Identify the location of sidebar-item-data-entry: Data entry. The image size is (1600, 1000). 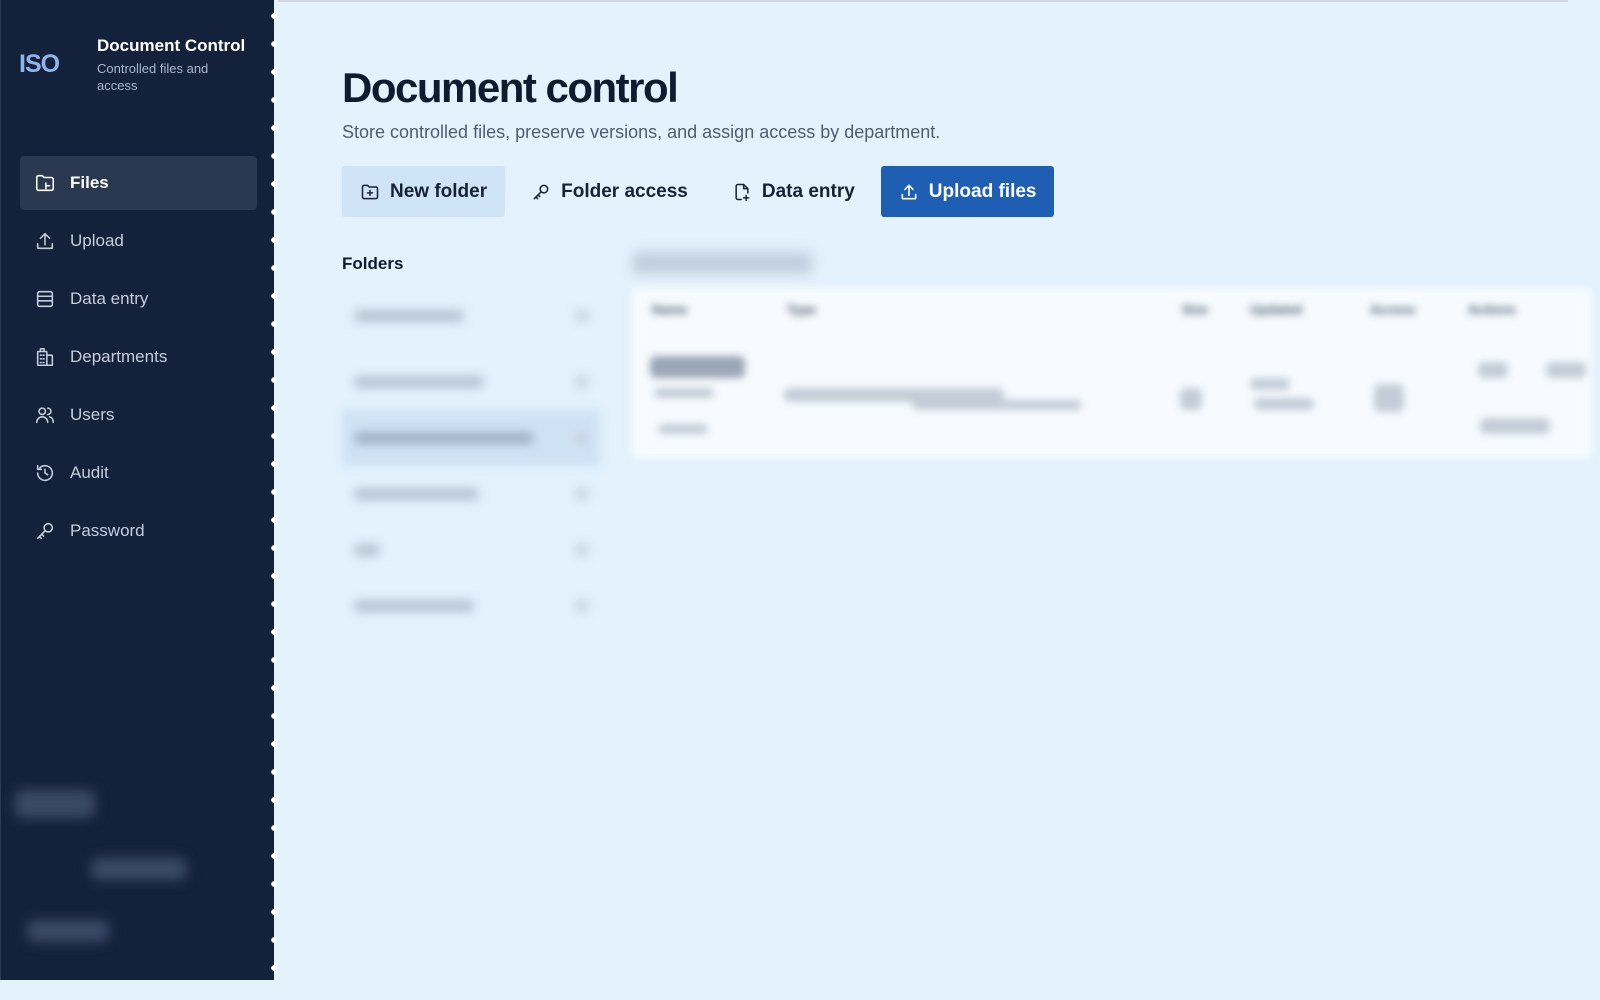
(138, 299).